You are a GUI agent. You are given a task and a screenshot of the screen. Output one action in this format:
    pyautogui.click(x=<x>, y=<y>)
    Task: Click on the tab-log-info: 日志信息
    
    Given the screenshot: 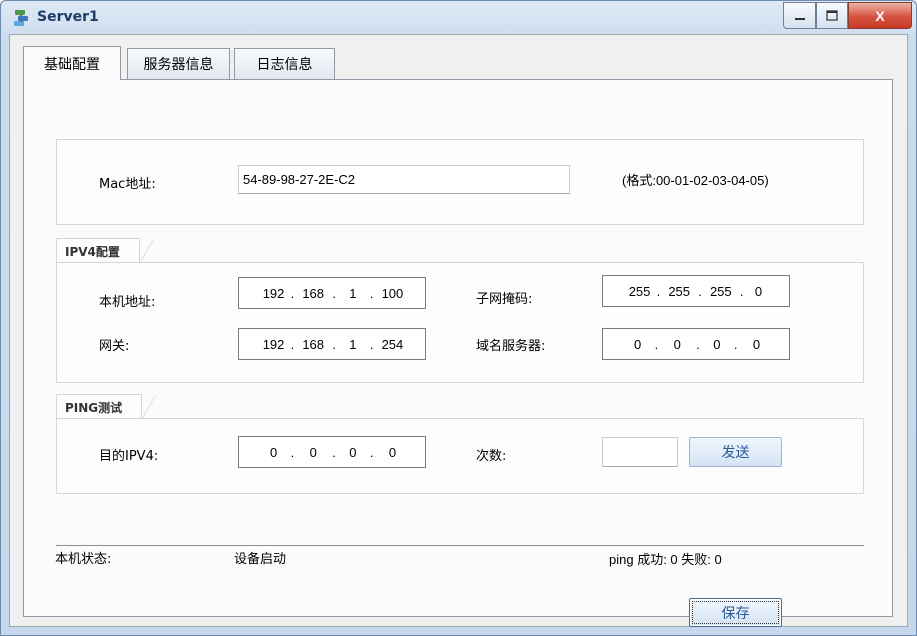 What is the action you would take?
    pyautogui.click(x=284, y=63)
    